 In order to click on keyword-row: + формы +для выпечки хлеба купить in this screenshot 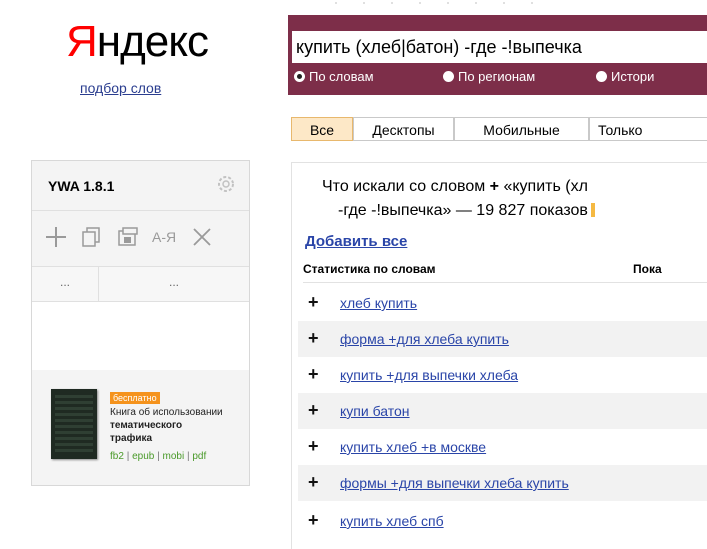, I will do `click(502, 483)`.